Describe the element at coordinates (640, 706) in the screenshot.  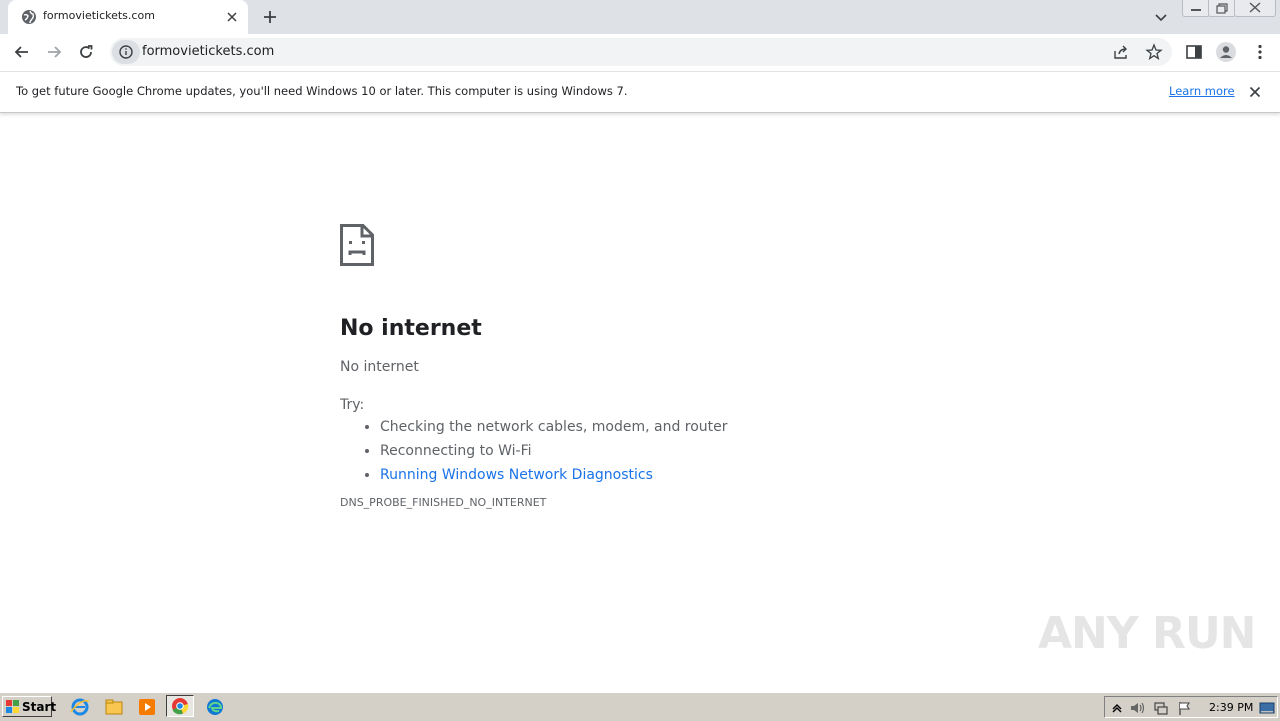
I see `taskbar: Start 2:39 PM` at that location.